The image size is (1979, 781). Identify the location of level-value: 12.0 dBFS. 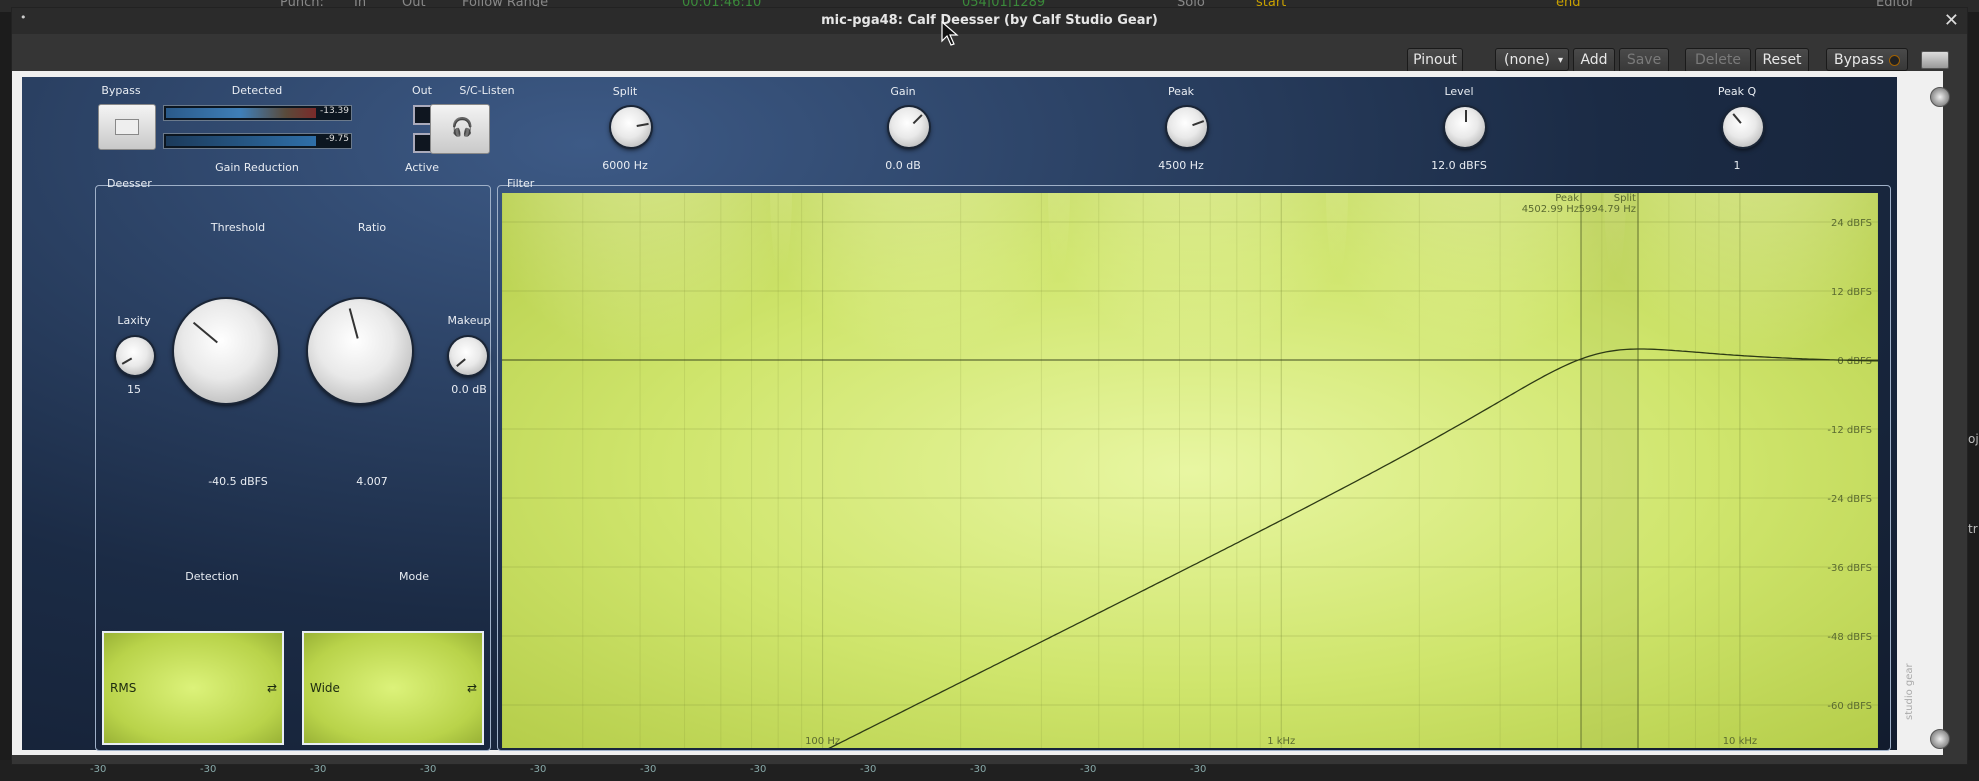
(1459, 165).